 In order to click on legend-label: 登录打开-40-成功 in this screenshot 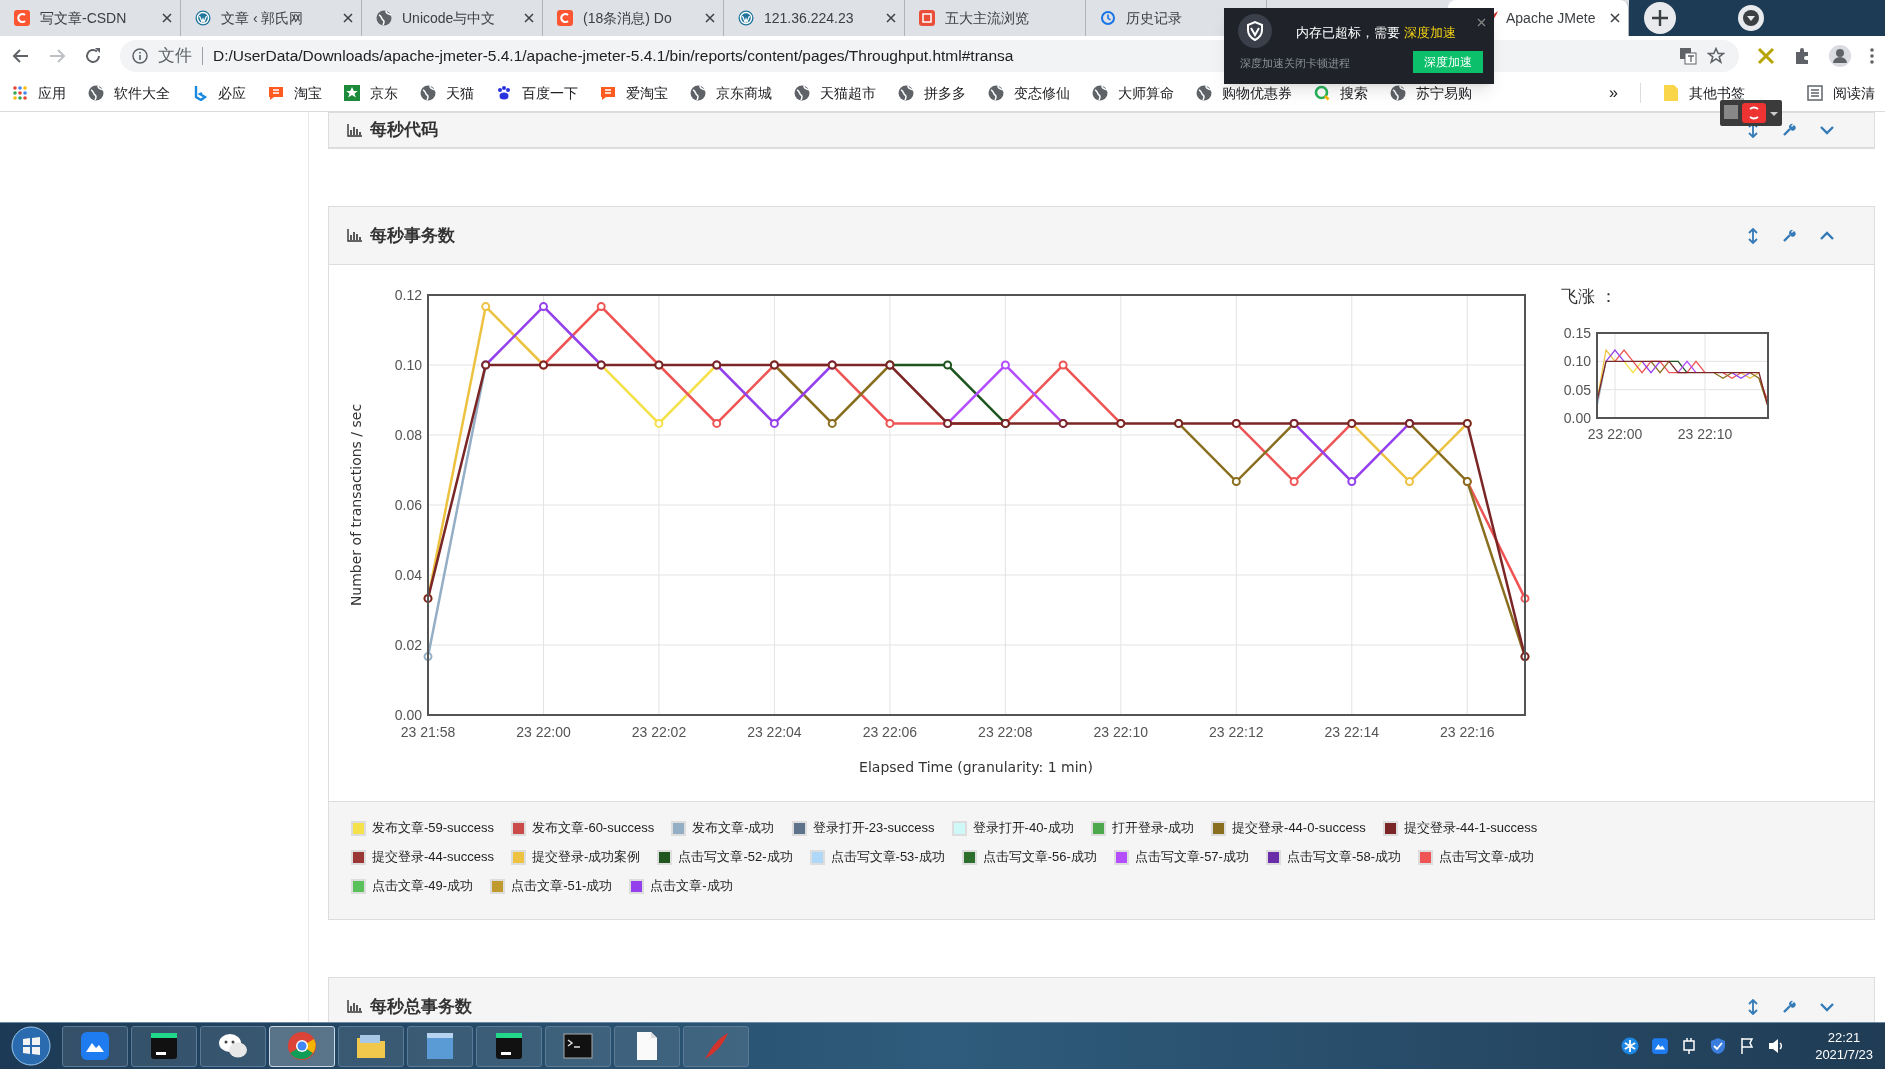, I will do `click(1023, 828)`.